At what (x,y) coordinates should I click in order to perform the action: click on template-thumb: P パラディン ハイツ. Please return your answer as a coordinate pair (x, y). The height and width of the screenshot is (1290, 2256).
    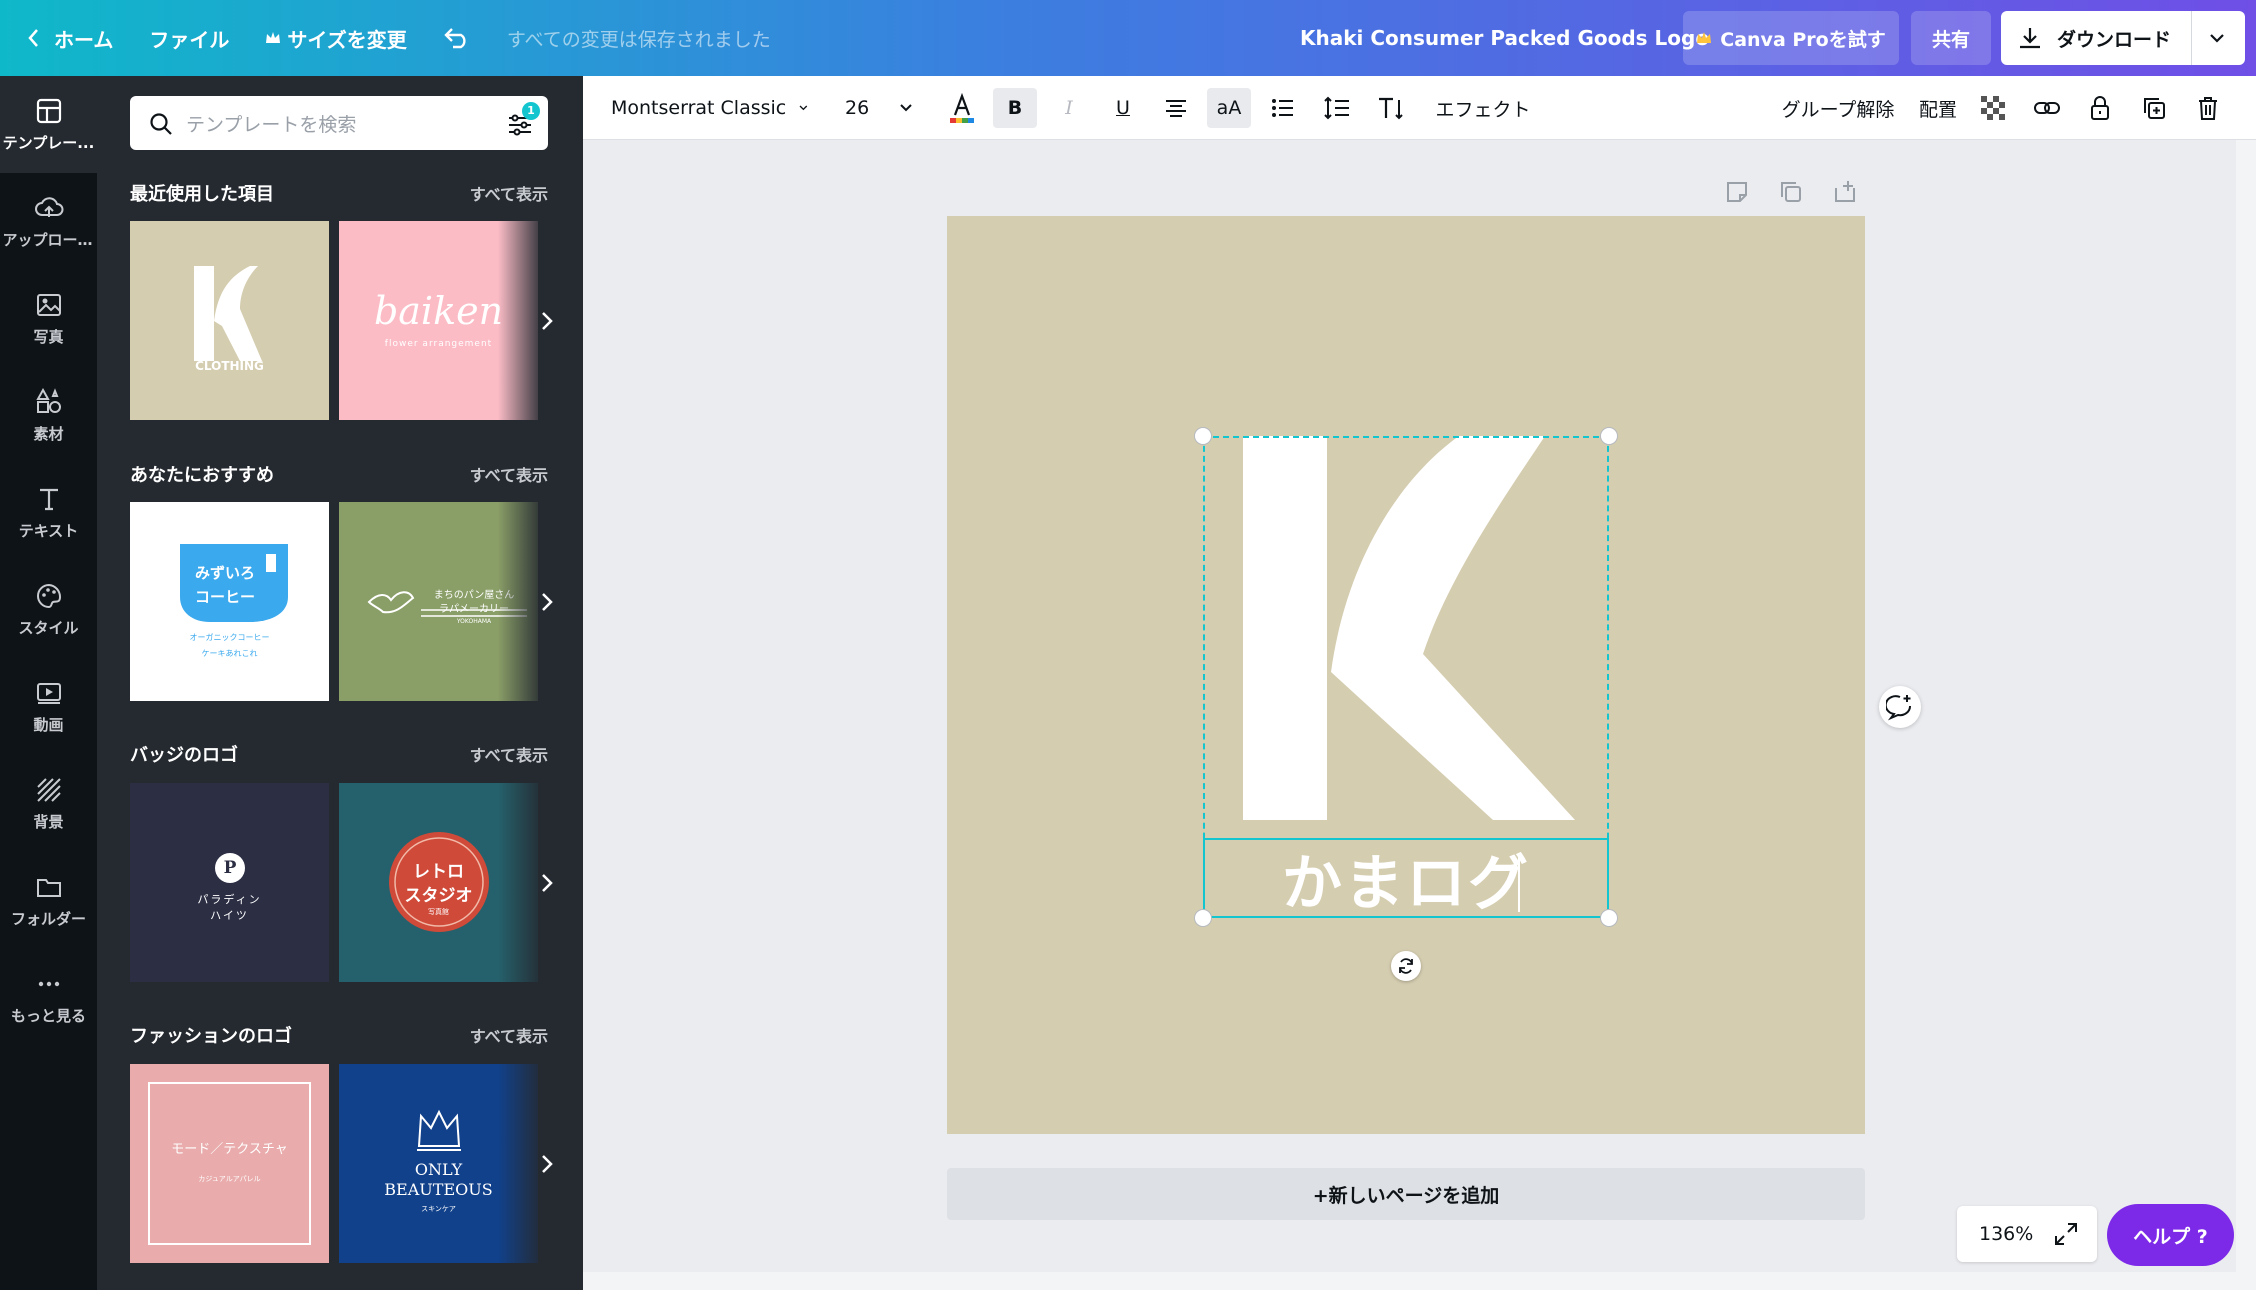
    Looking at the image, I should click on (229, 882).